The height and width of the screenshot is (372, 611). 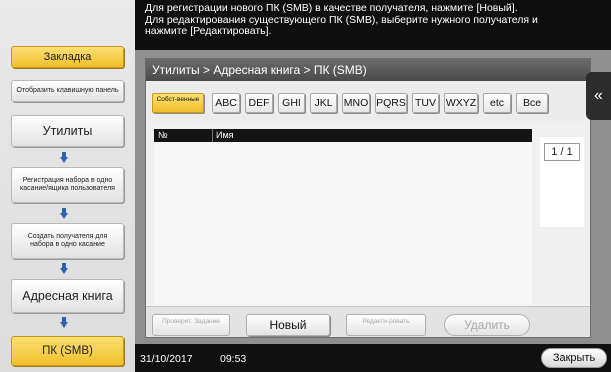 I want to click on message-line: нажмите [Редактировать]., so click(x=208, y=31).